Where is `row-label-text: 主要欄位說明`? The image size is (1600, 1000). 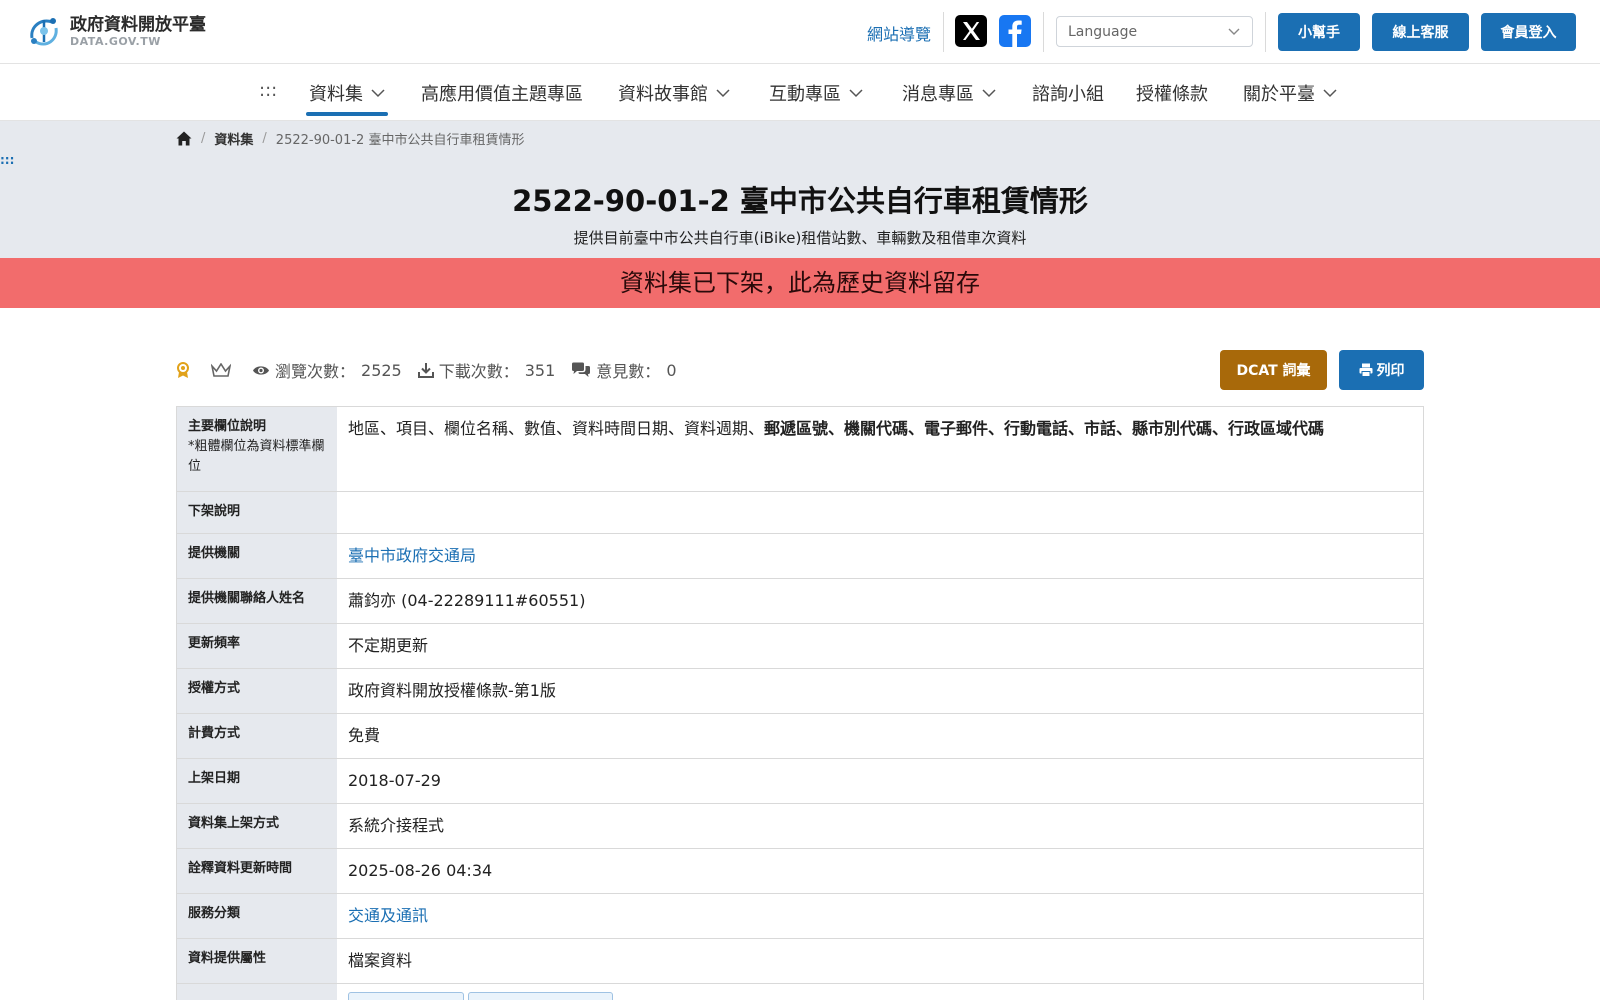
row-label-text: 主要欄位說明 is located at coordinates (227, 426).